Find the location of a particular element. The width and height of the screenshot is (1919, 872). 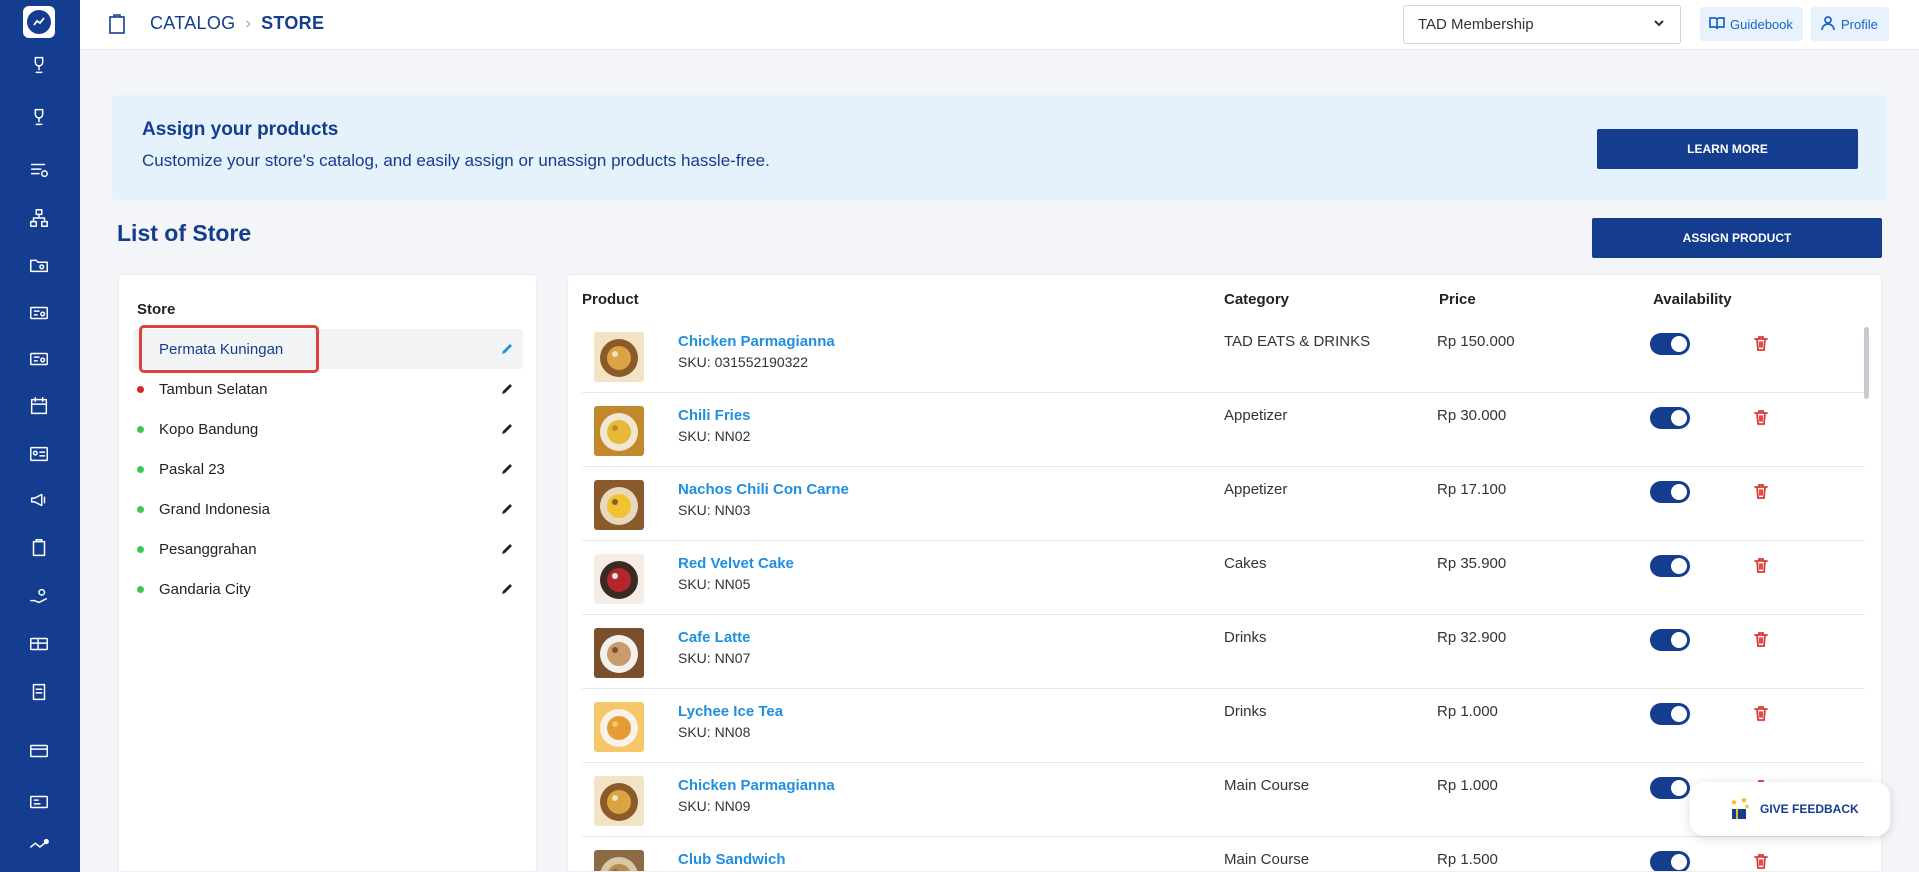

learn-more-button: LEARN MORE is located at coordinates (1727, 149).